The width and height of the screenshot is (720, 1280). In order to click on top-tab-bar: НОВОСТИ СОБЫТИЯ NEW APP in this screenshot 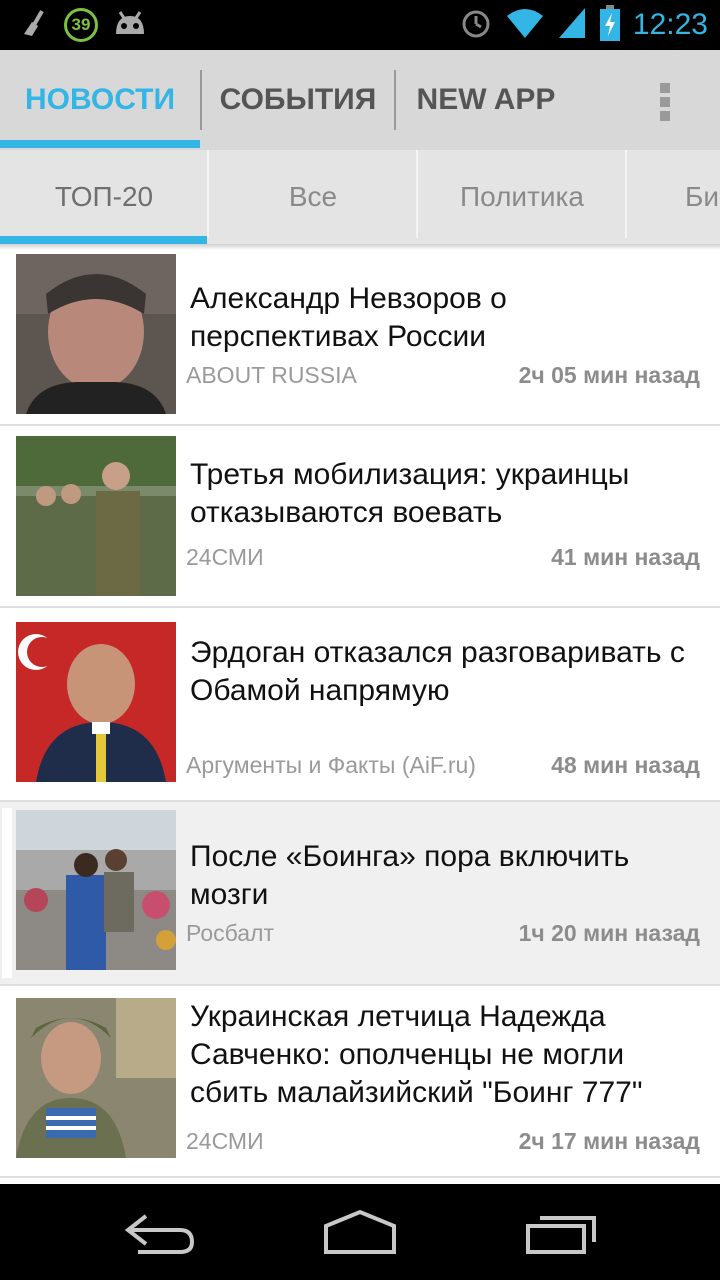, I will do `click(360, 100)`.